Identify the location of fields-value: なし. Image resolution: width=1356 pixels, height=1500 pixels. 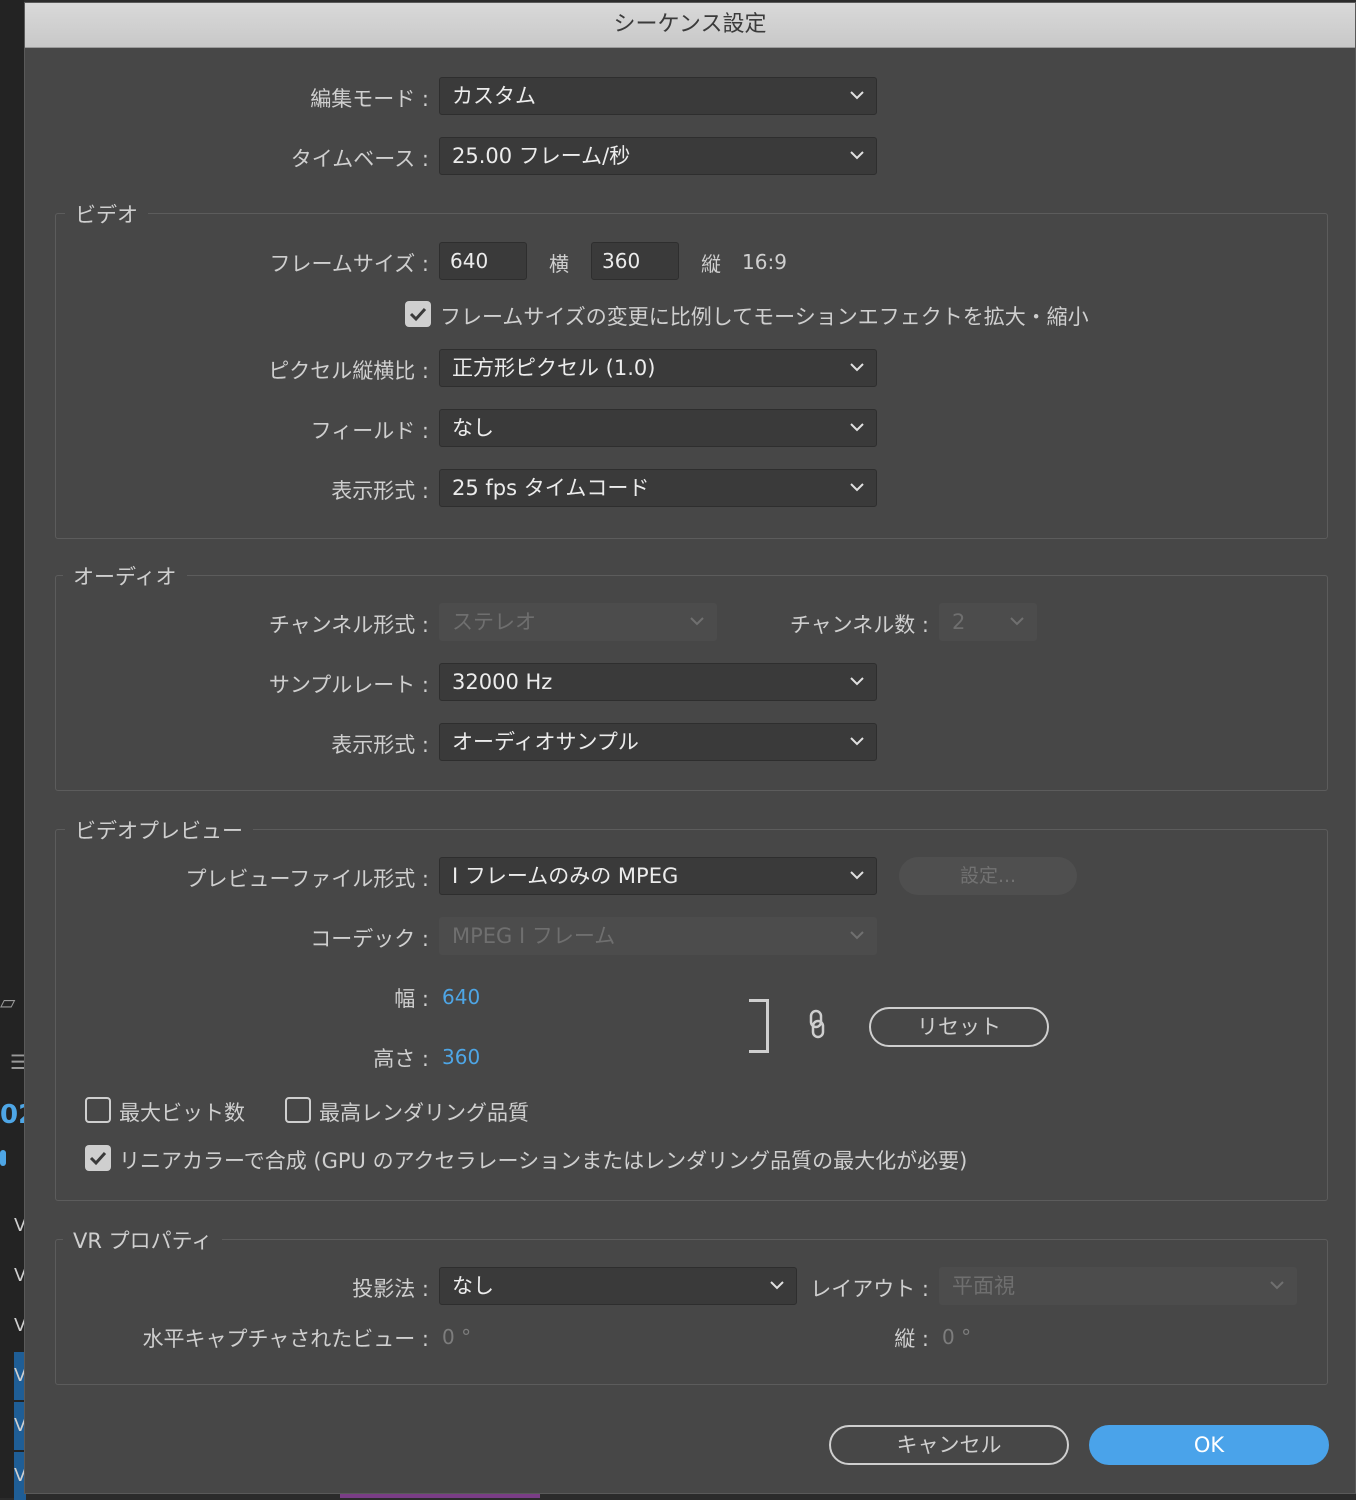
(473, 428).